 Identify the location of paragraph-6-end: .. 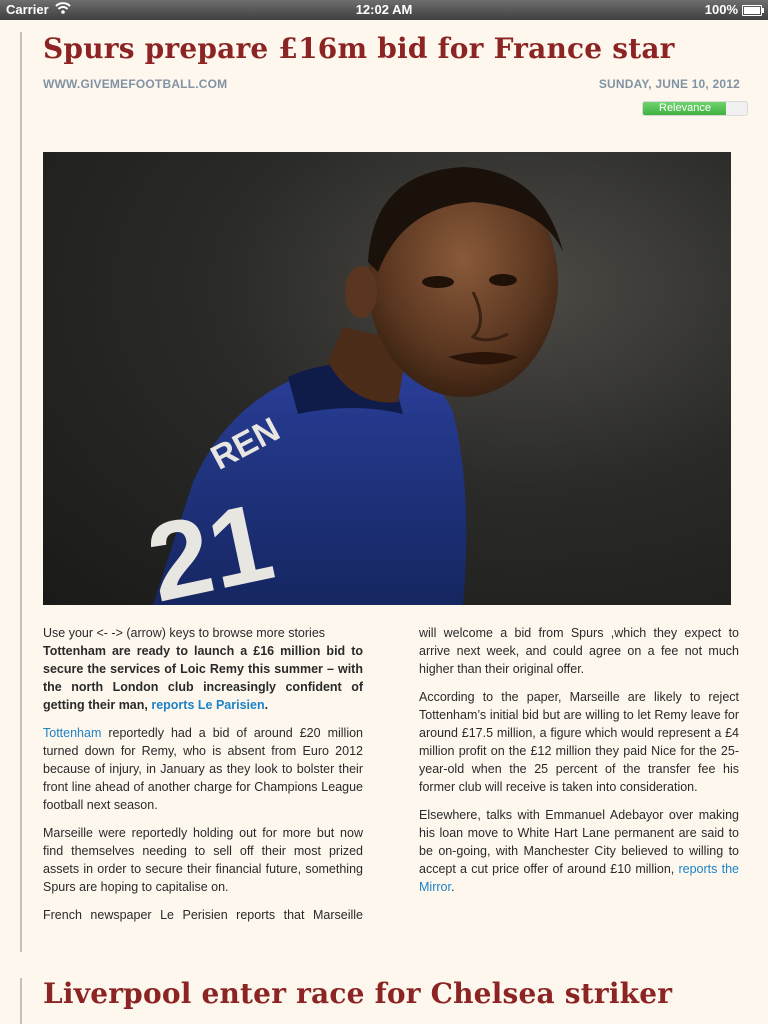
(452, 887).